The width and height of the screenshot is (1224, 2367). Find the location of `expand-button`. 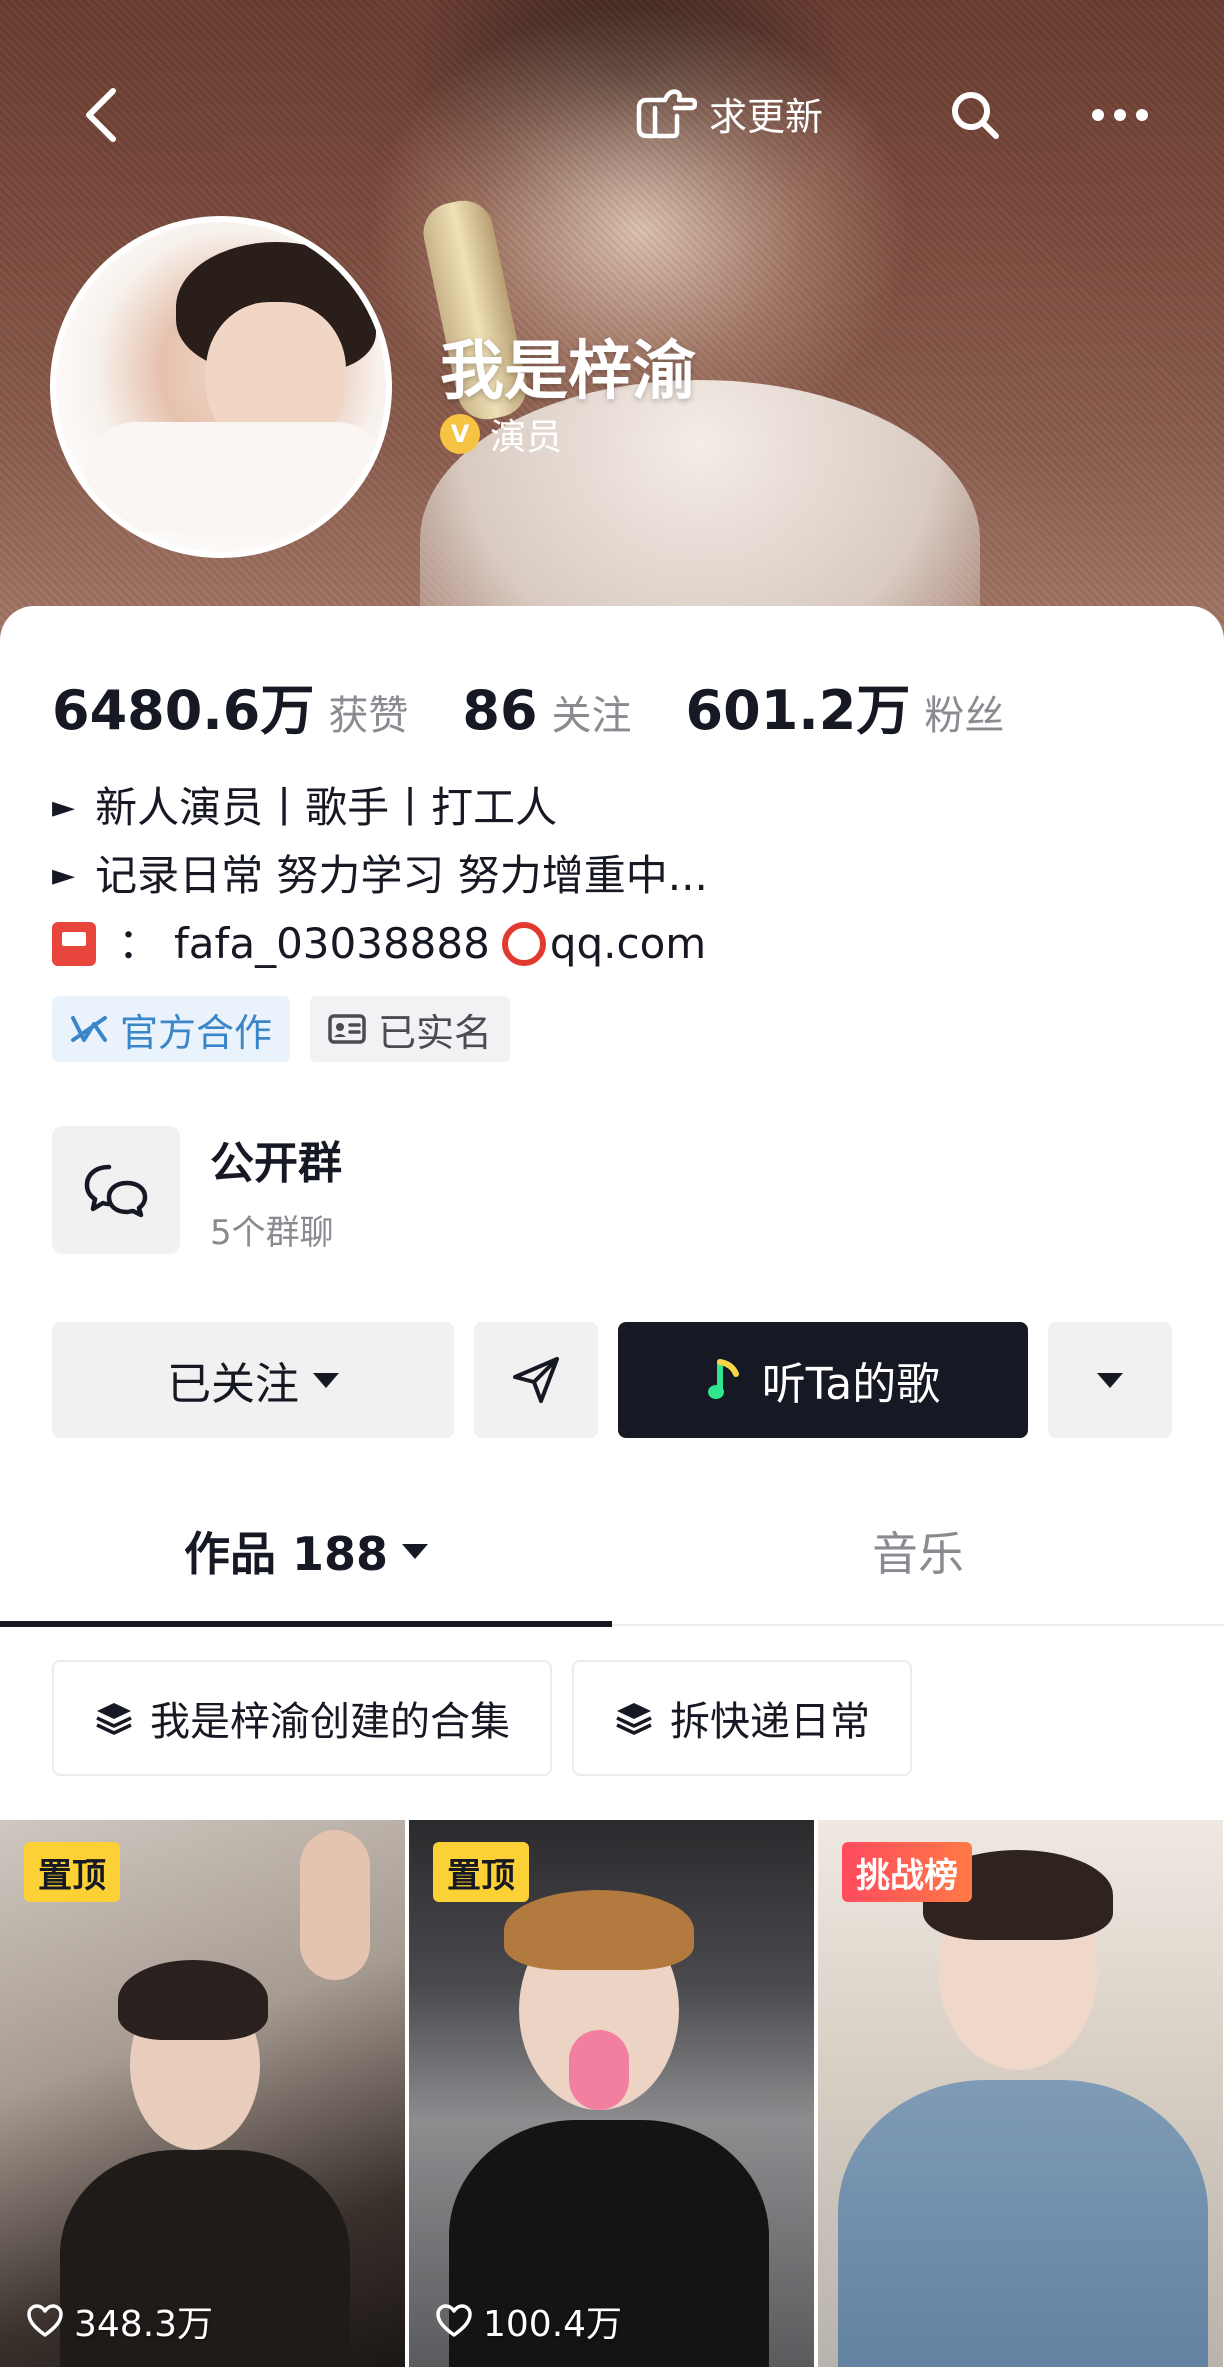

expand-button is located at coordinates (1110, 1380).